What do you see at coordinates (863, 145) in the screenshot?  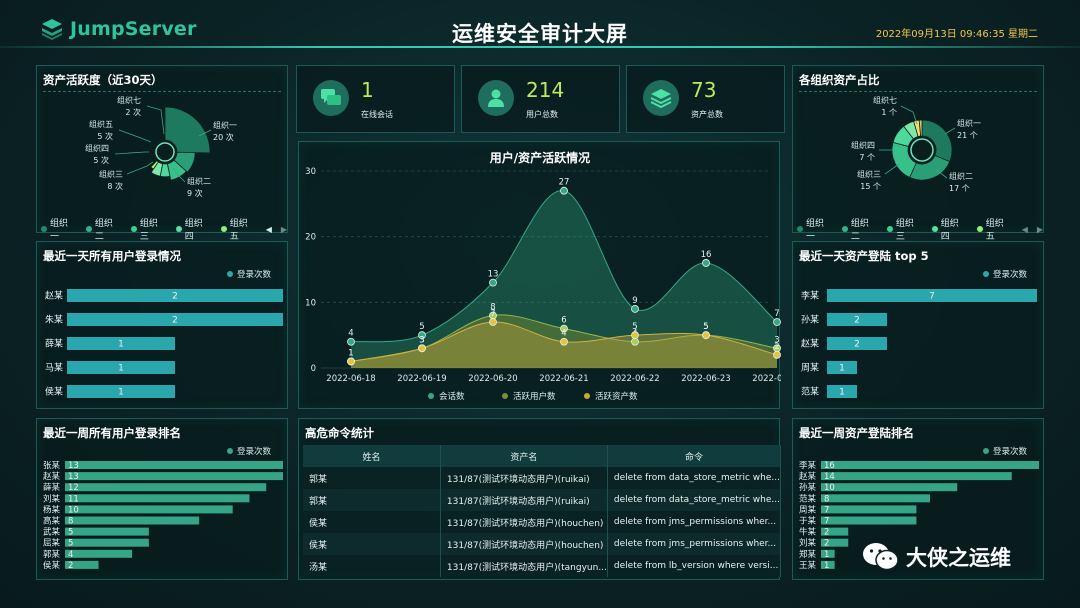 I see `pie-label-name: 组织四` at bounding box center [863, 145].